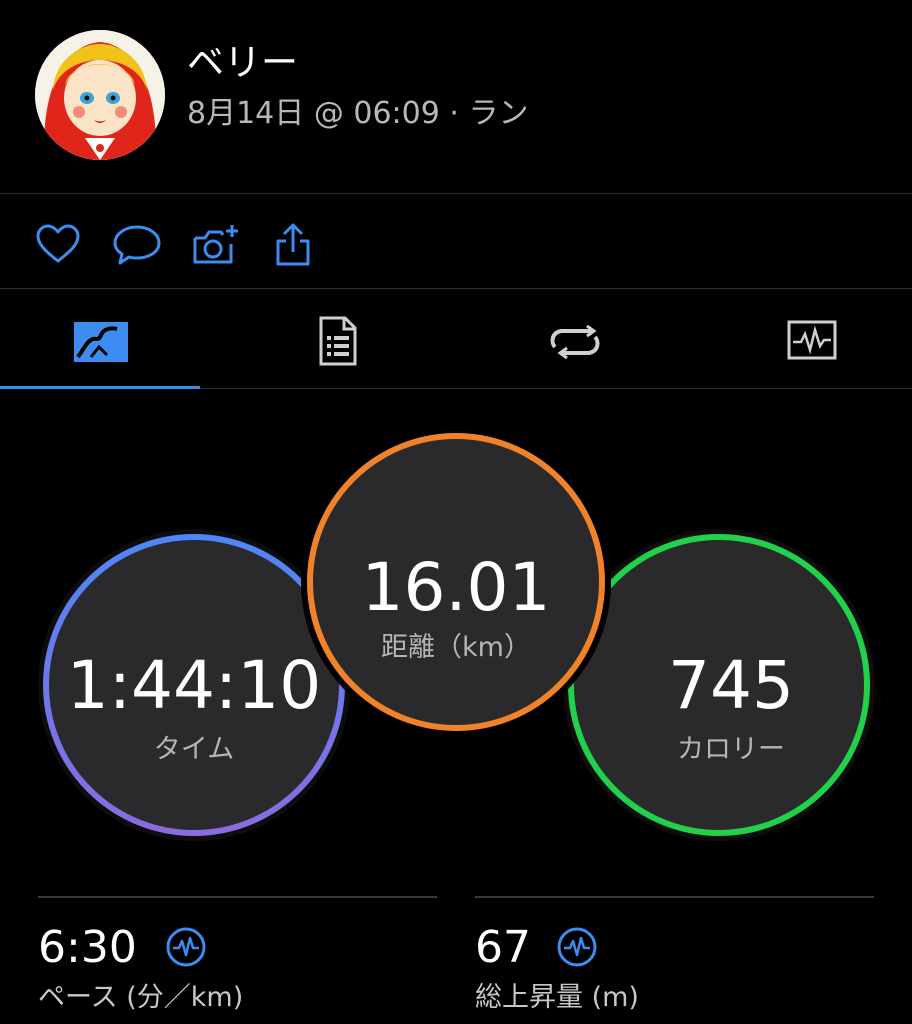  Describe the element at coordinates (456, 193) in the screenshot. I see `header-divider` at that location.